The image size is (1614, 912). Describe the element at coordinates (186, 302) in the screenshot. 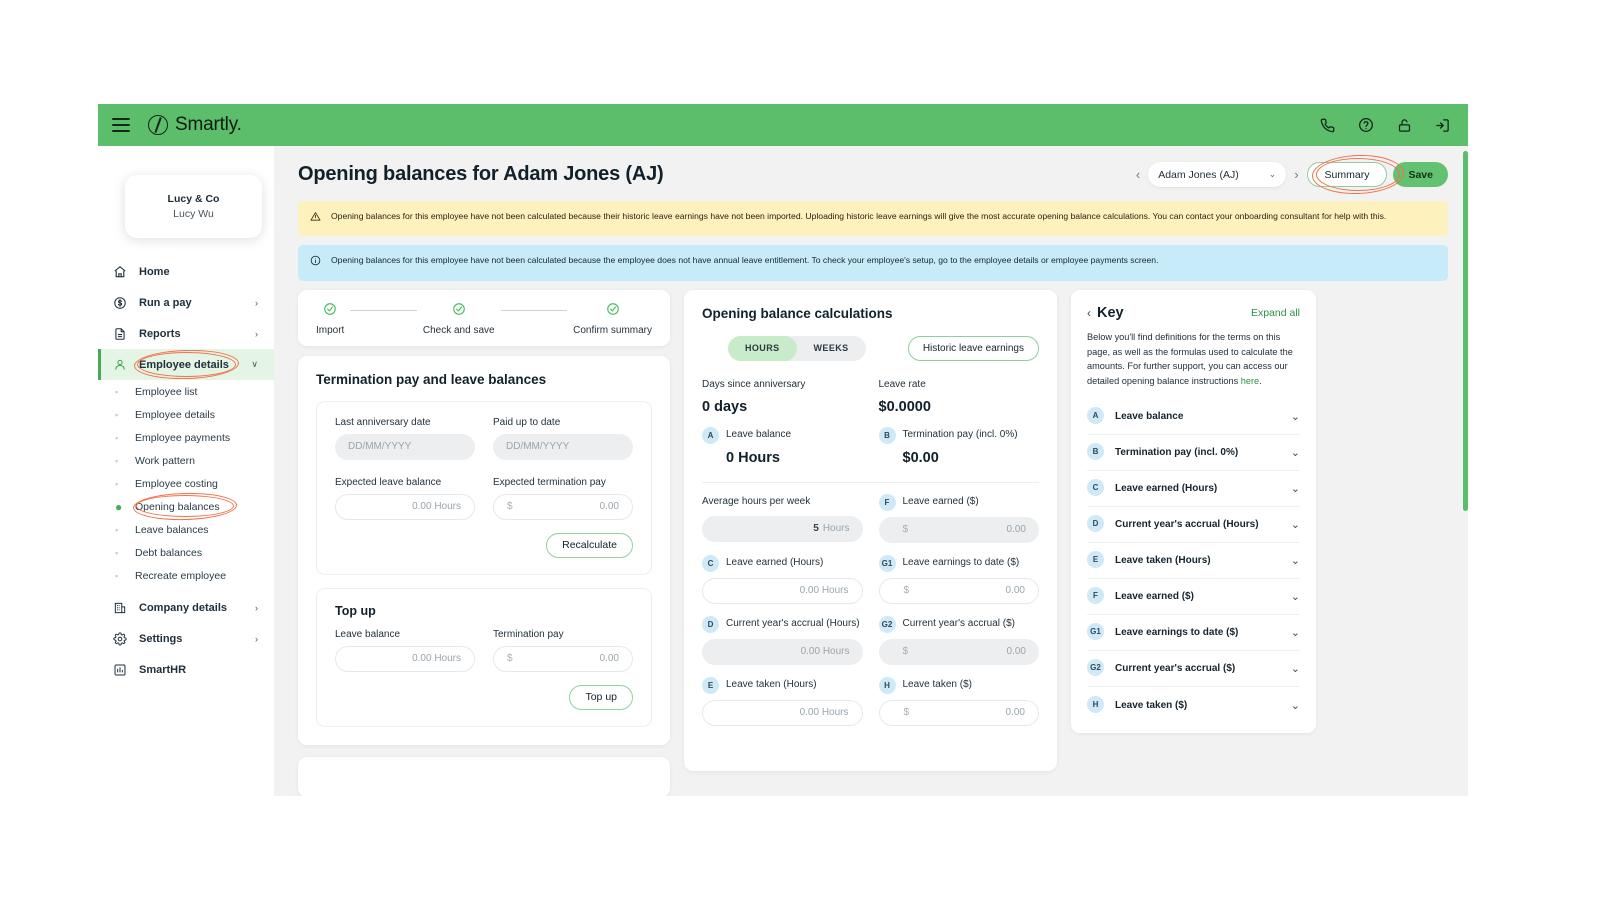

I see `sidebar-item-run-a-pay: Run a pay ›` at that location.